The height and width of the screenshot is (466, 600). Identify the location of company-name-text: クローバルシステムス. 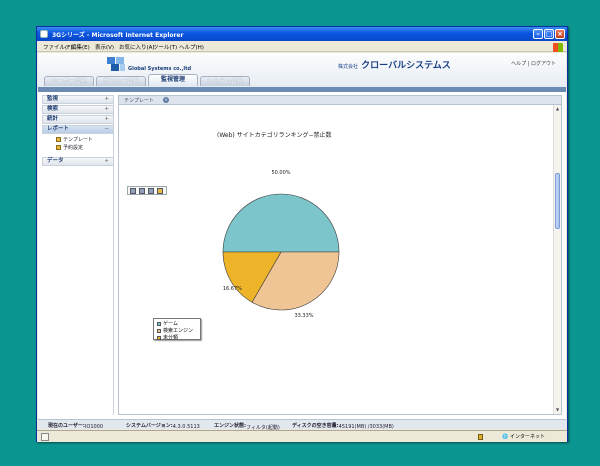
(406, 66).